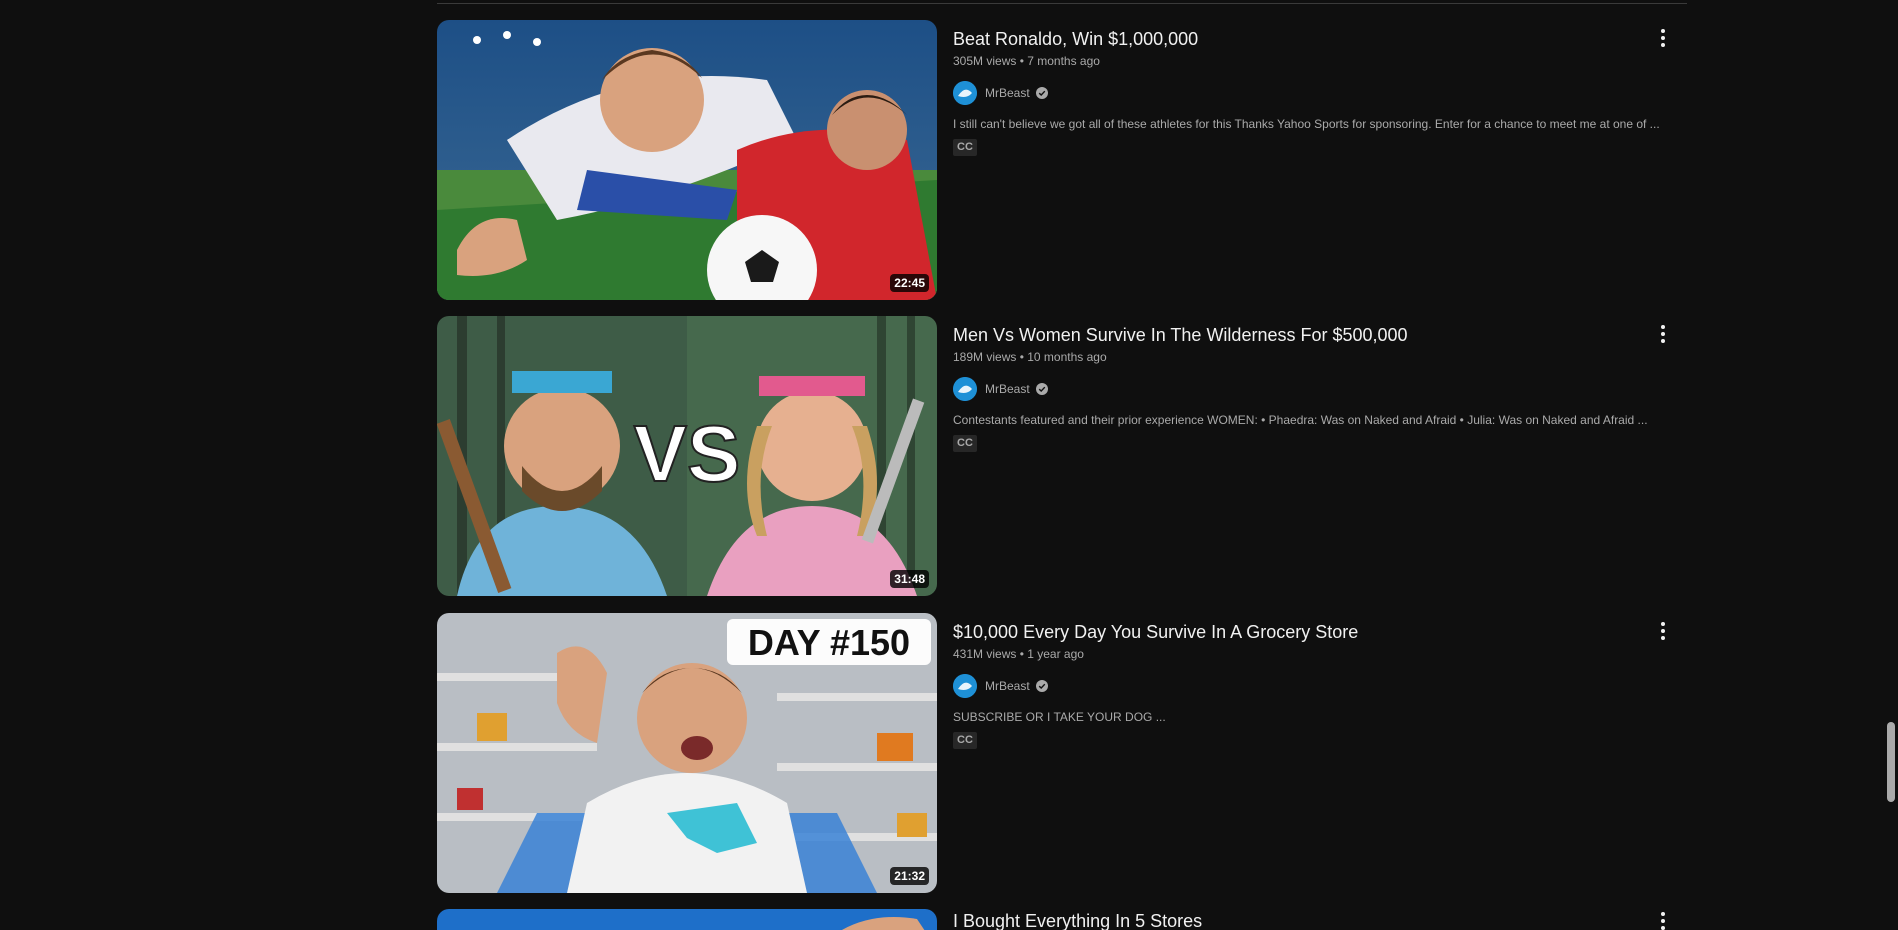 The width and height of the screenshot is (1898, 930). I want to click on thumbnail-vs-text: VS, so click(687, 453).